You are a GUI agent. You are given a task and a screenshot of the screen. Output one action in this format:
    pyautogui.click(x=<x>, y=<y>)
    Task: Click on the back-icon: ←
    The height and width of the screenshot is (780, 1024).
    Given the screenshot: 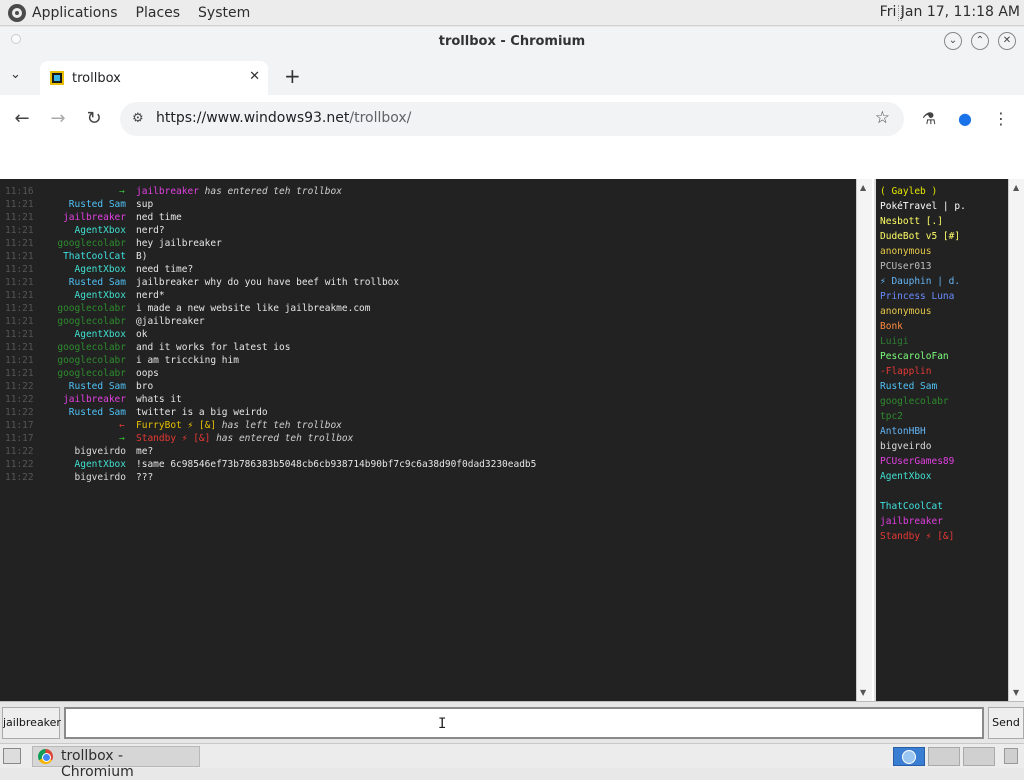 What is the action you would take?
    pyautogui.click(x=22, y=119)
    